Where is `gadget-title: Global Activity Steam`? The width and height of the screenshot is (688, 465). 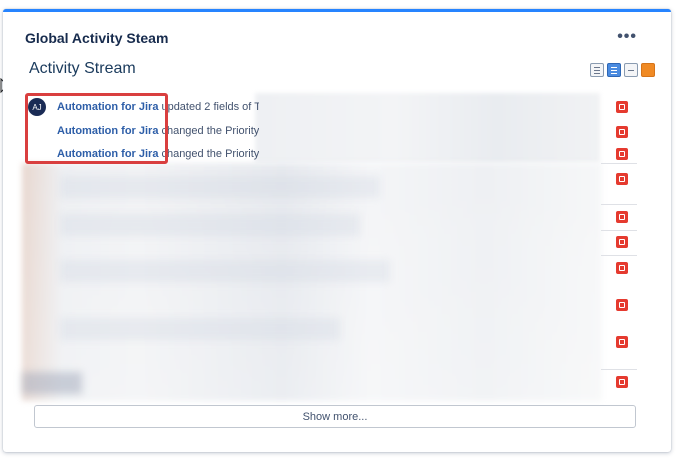
gadget-title: Global Activity Steam is located at coordinates (97, 38).